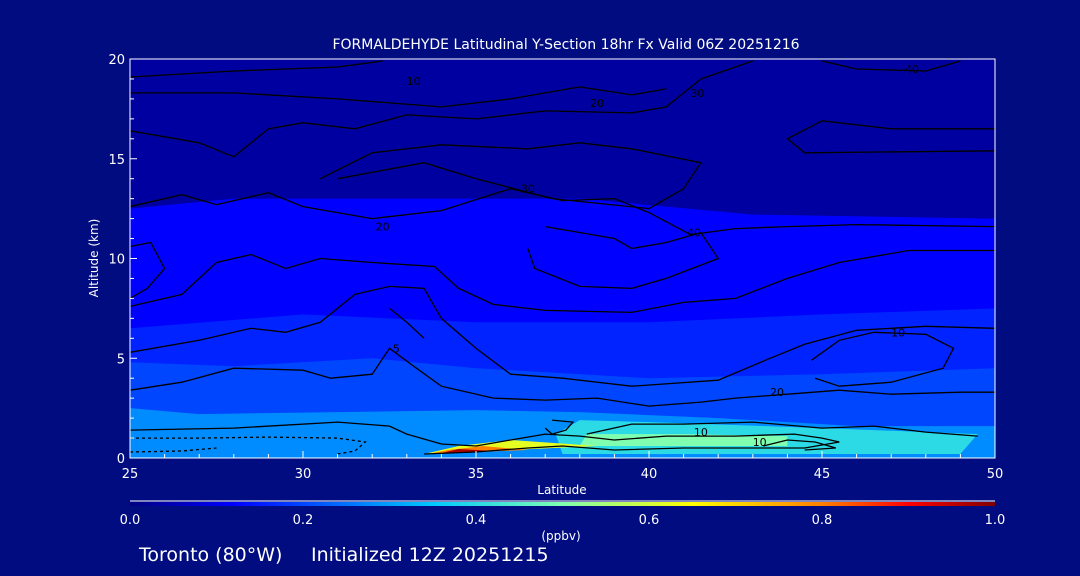  Describe the element at coordinates (116, 160) in the screenshot. I see `y-tick-label: 15` at that location.